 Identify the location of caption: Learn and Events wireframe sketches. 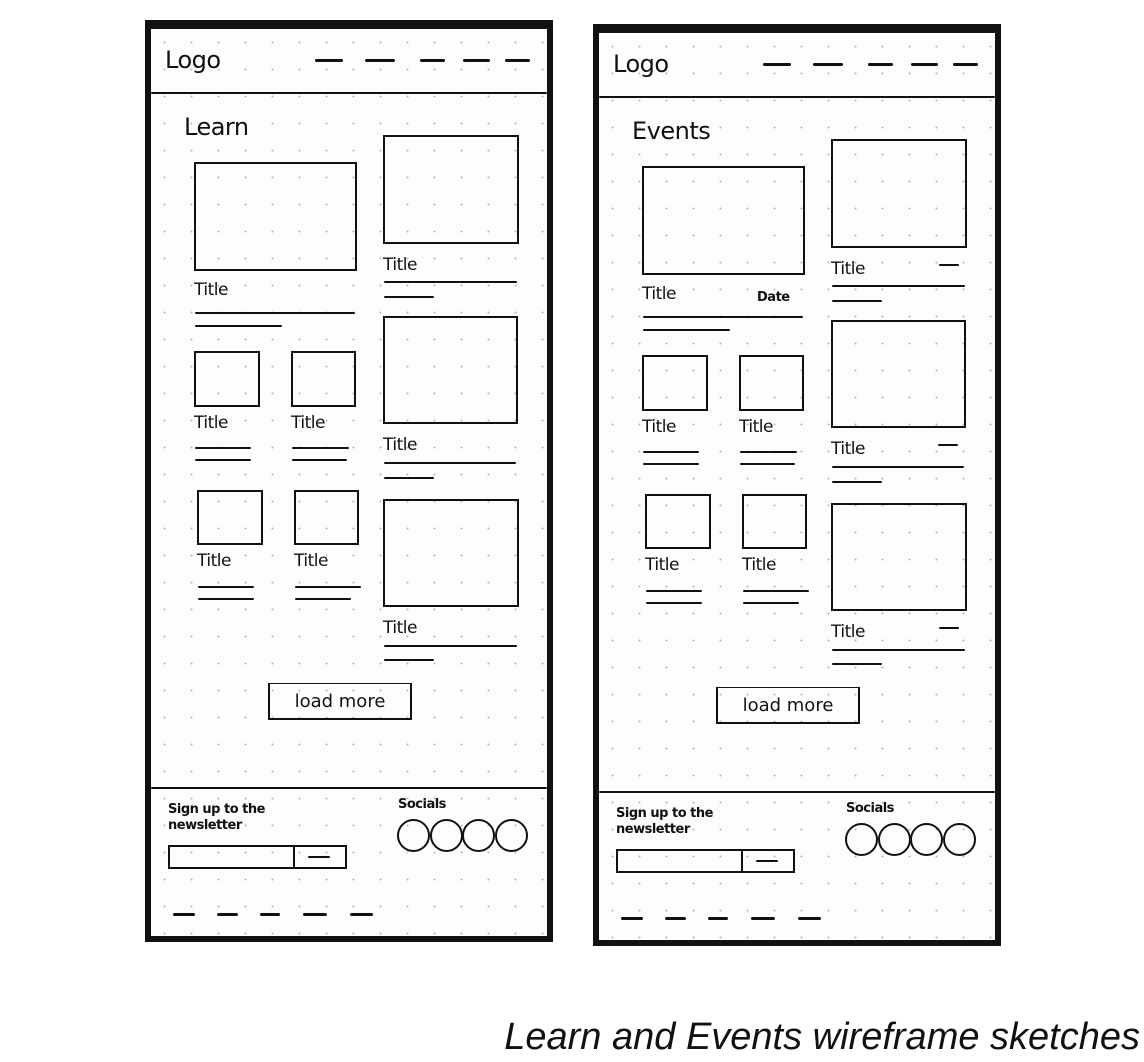
(822, 1037).